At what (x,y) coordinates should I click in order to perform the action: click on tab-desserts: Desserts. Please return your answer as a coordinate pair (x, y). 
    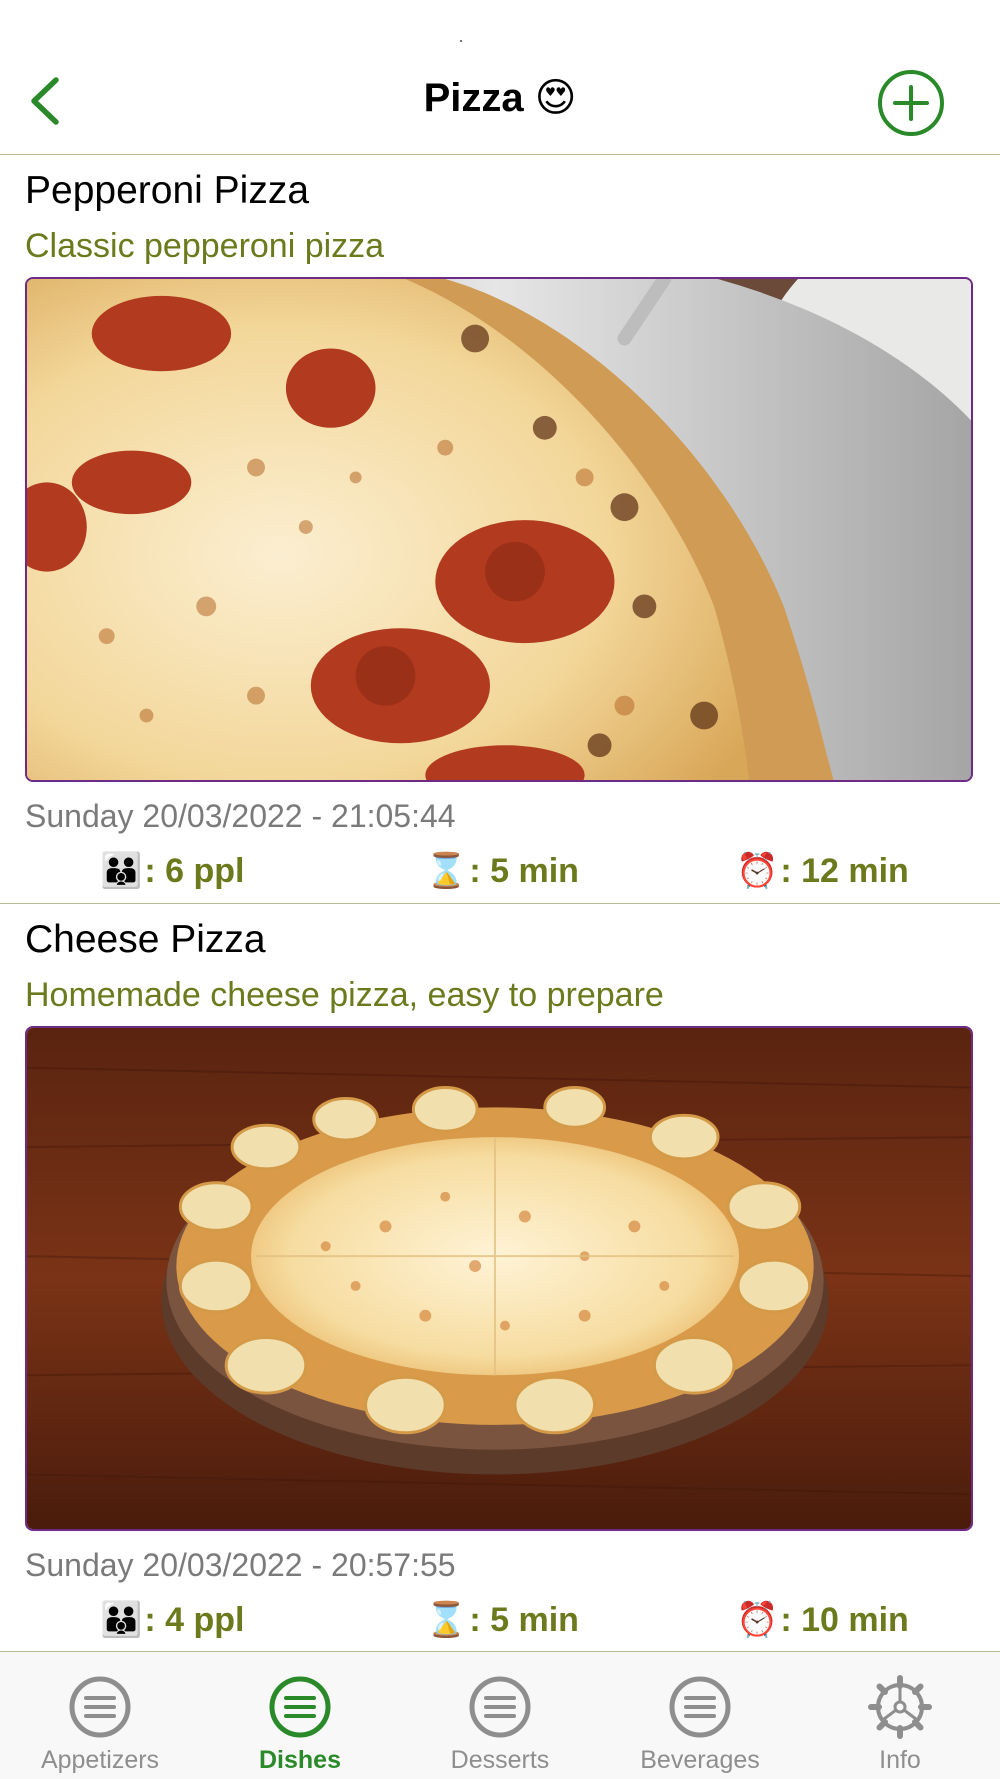
    Looking at the image, I should click on (500, 1715).